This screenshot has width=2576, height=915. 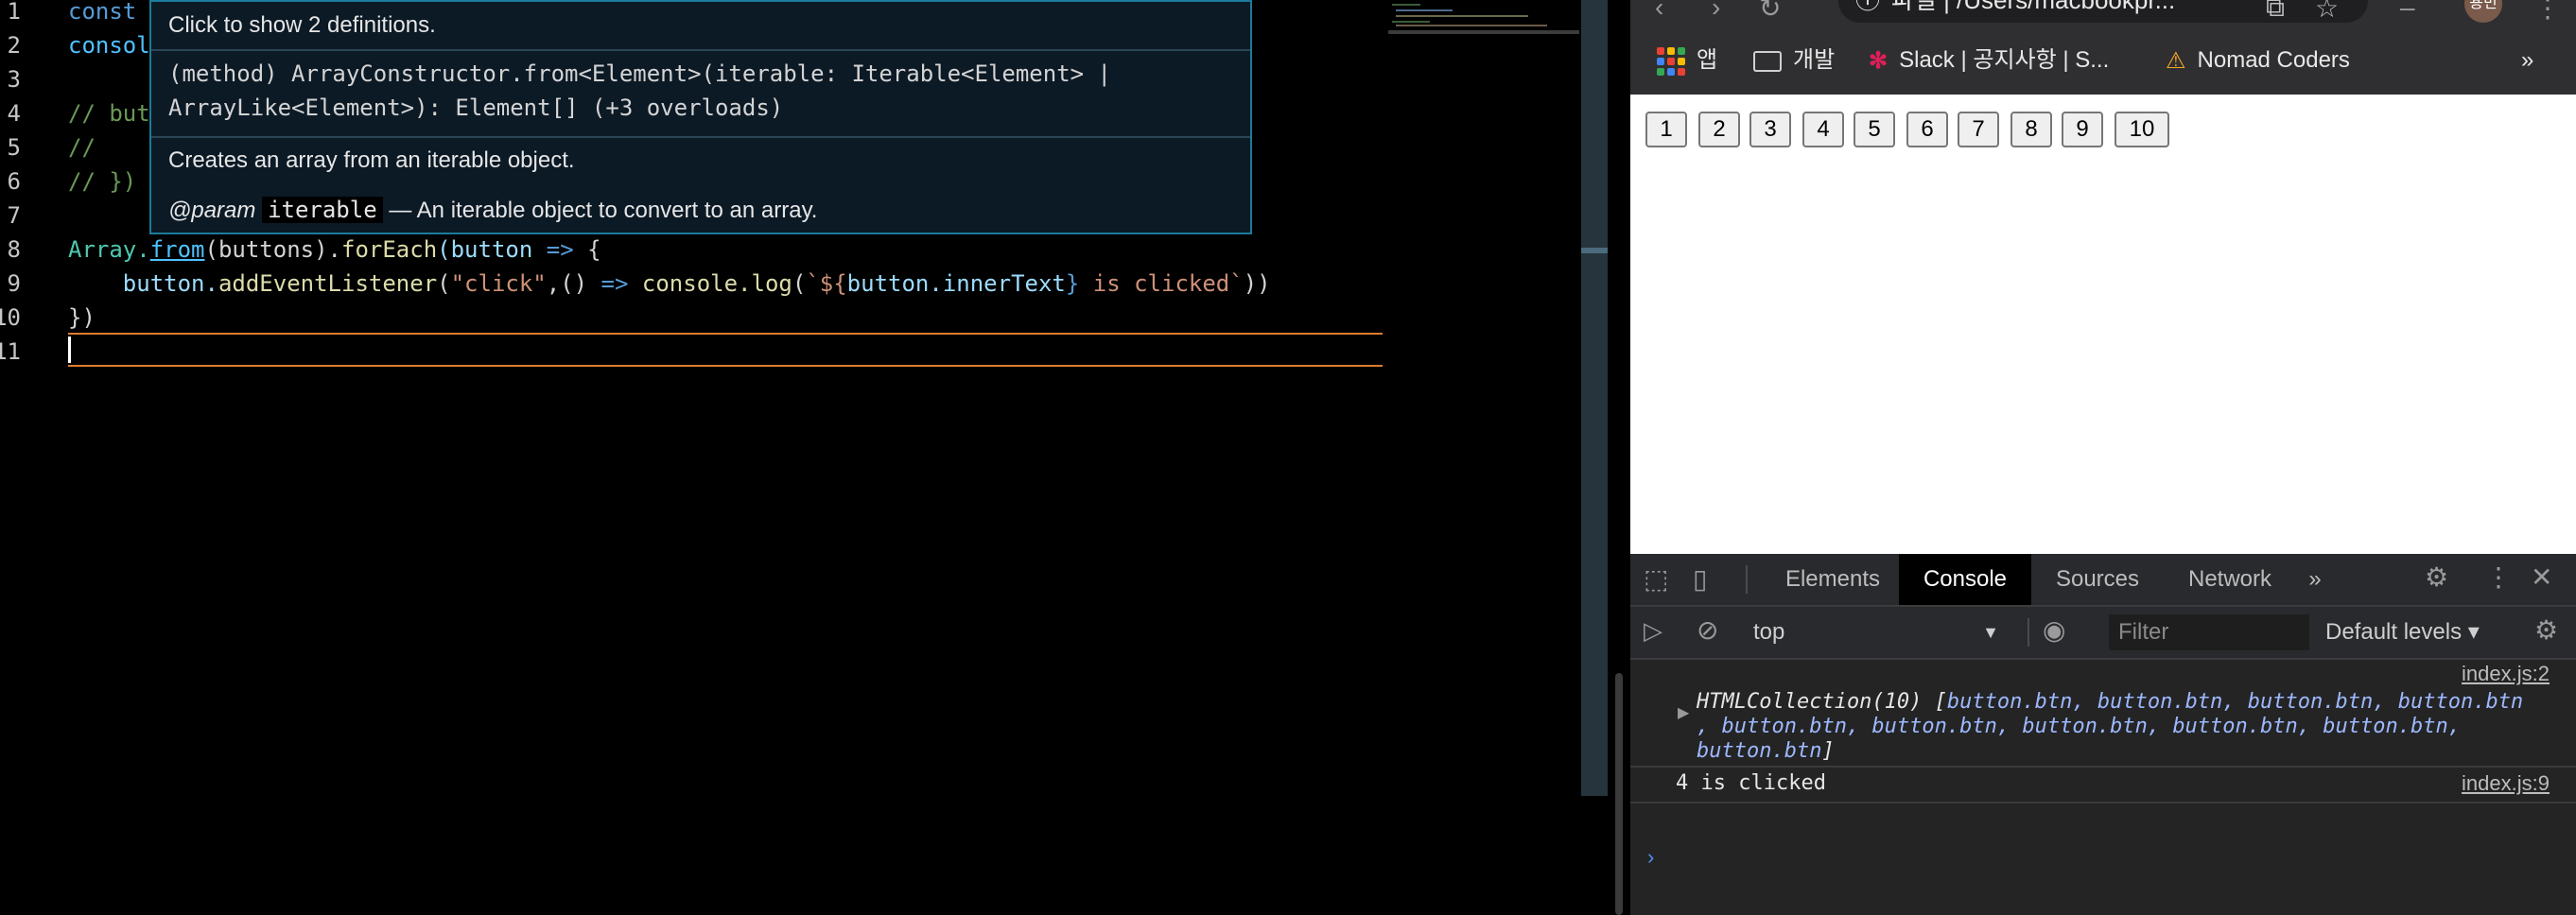 I want to click on console-settings-gear-icon: ⚙, so click(x=2546, y=630).